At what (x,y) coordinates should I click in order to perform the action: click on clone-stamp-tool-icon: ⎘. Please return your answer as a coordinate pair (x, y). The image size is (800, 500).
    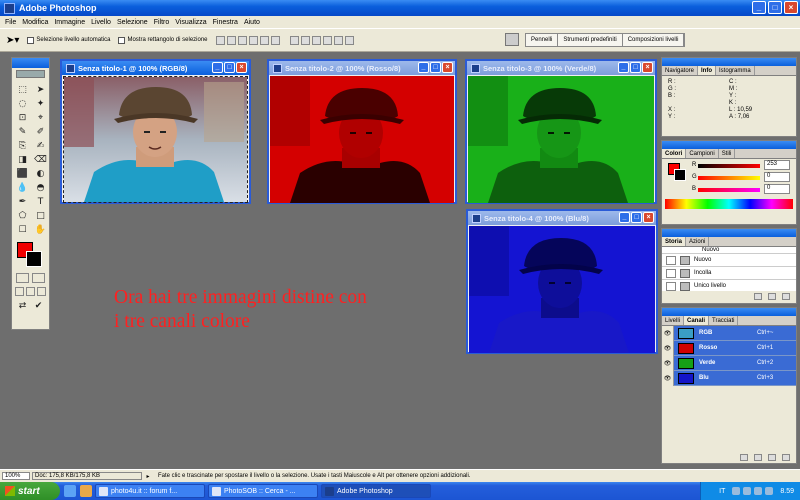
    Looking at the image, I should click on (22, 145).